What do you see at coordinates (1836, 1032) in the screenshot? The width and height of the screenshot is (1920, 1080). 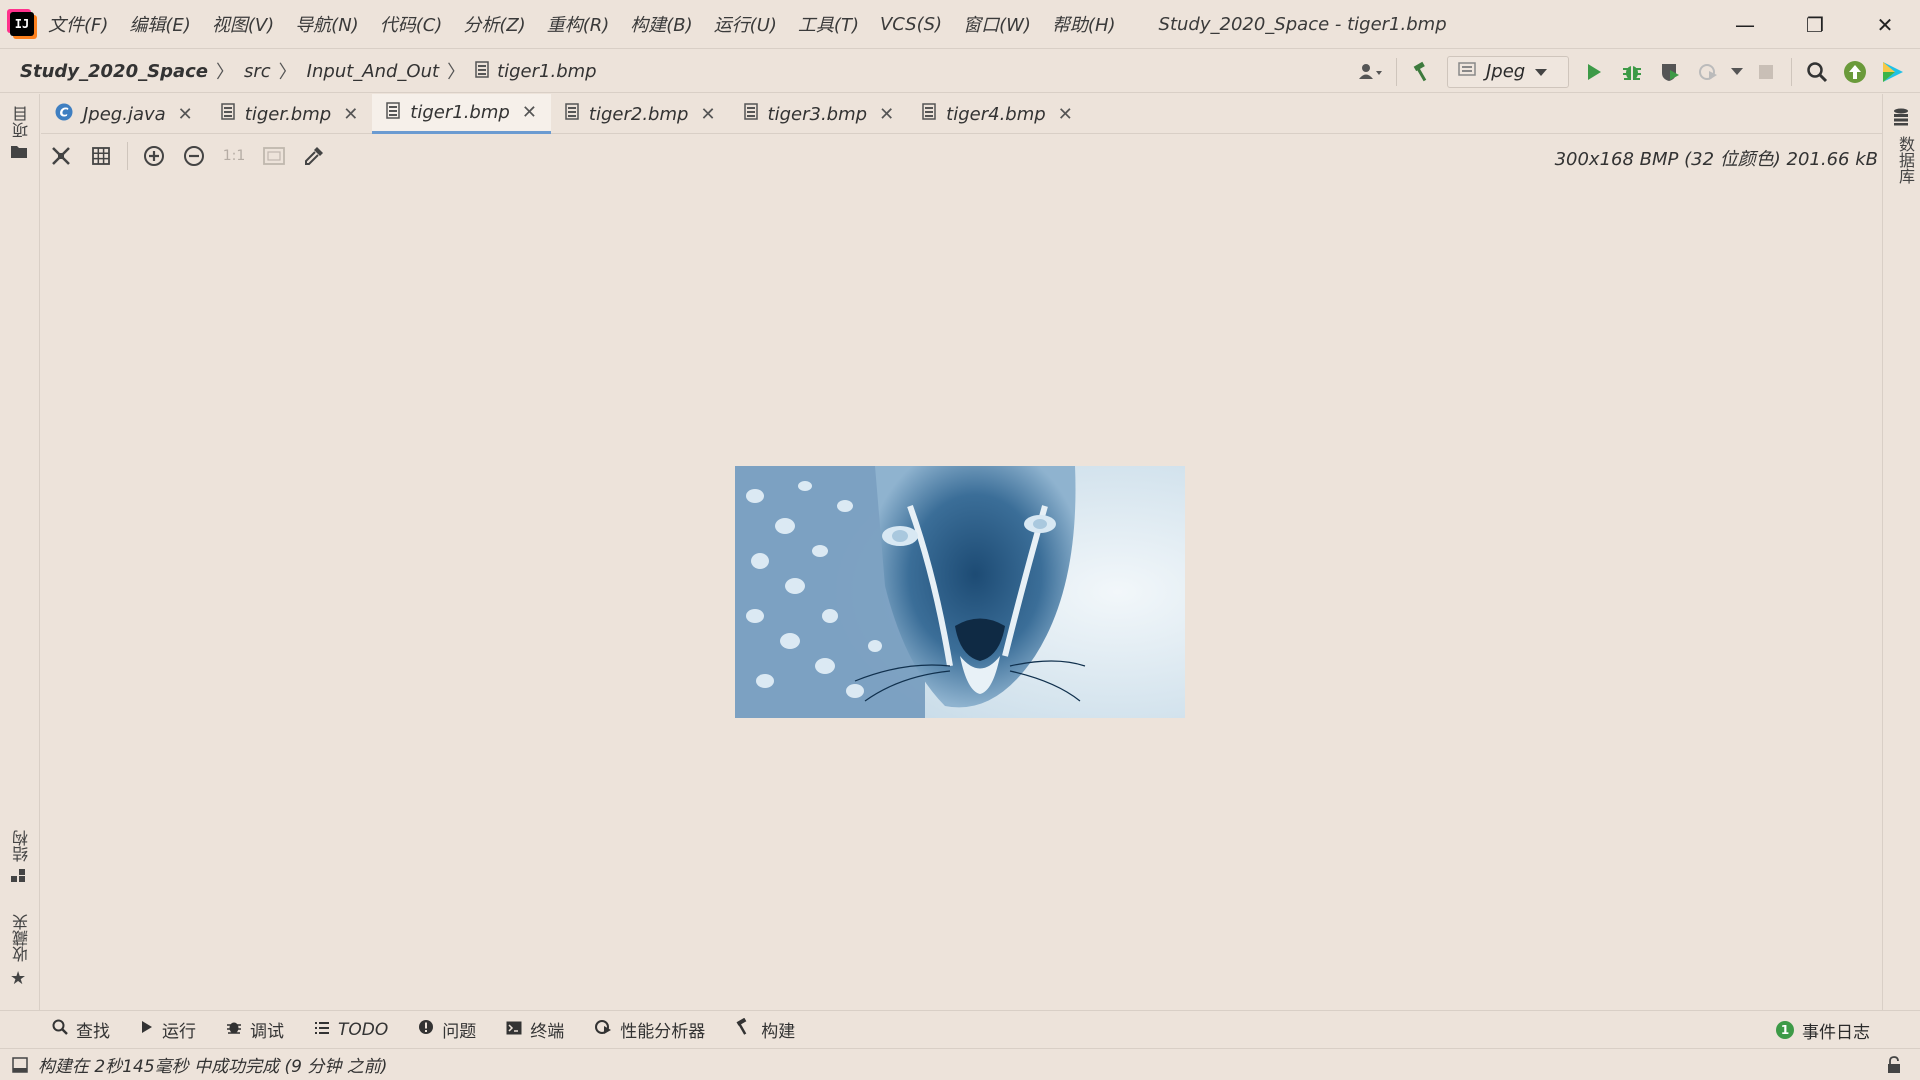 I see `event-log-label: 事件日志` at bounding box center [1836, 1032].